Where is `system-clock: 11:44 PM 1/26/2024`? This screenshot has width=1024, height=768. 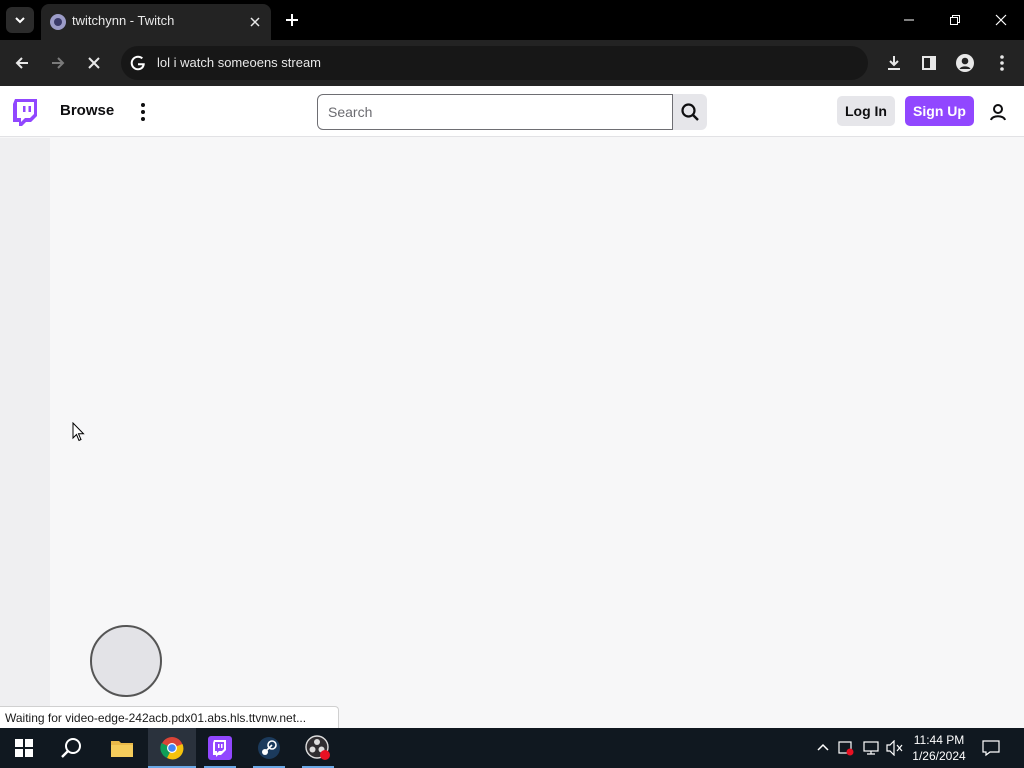 system-clock: 11:44 PM 1/26/2024 is located at coordinates (939, 748).